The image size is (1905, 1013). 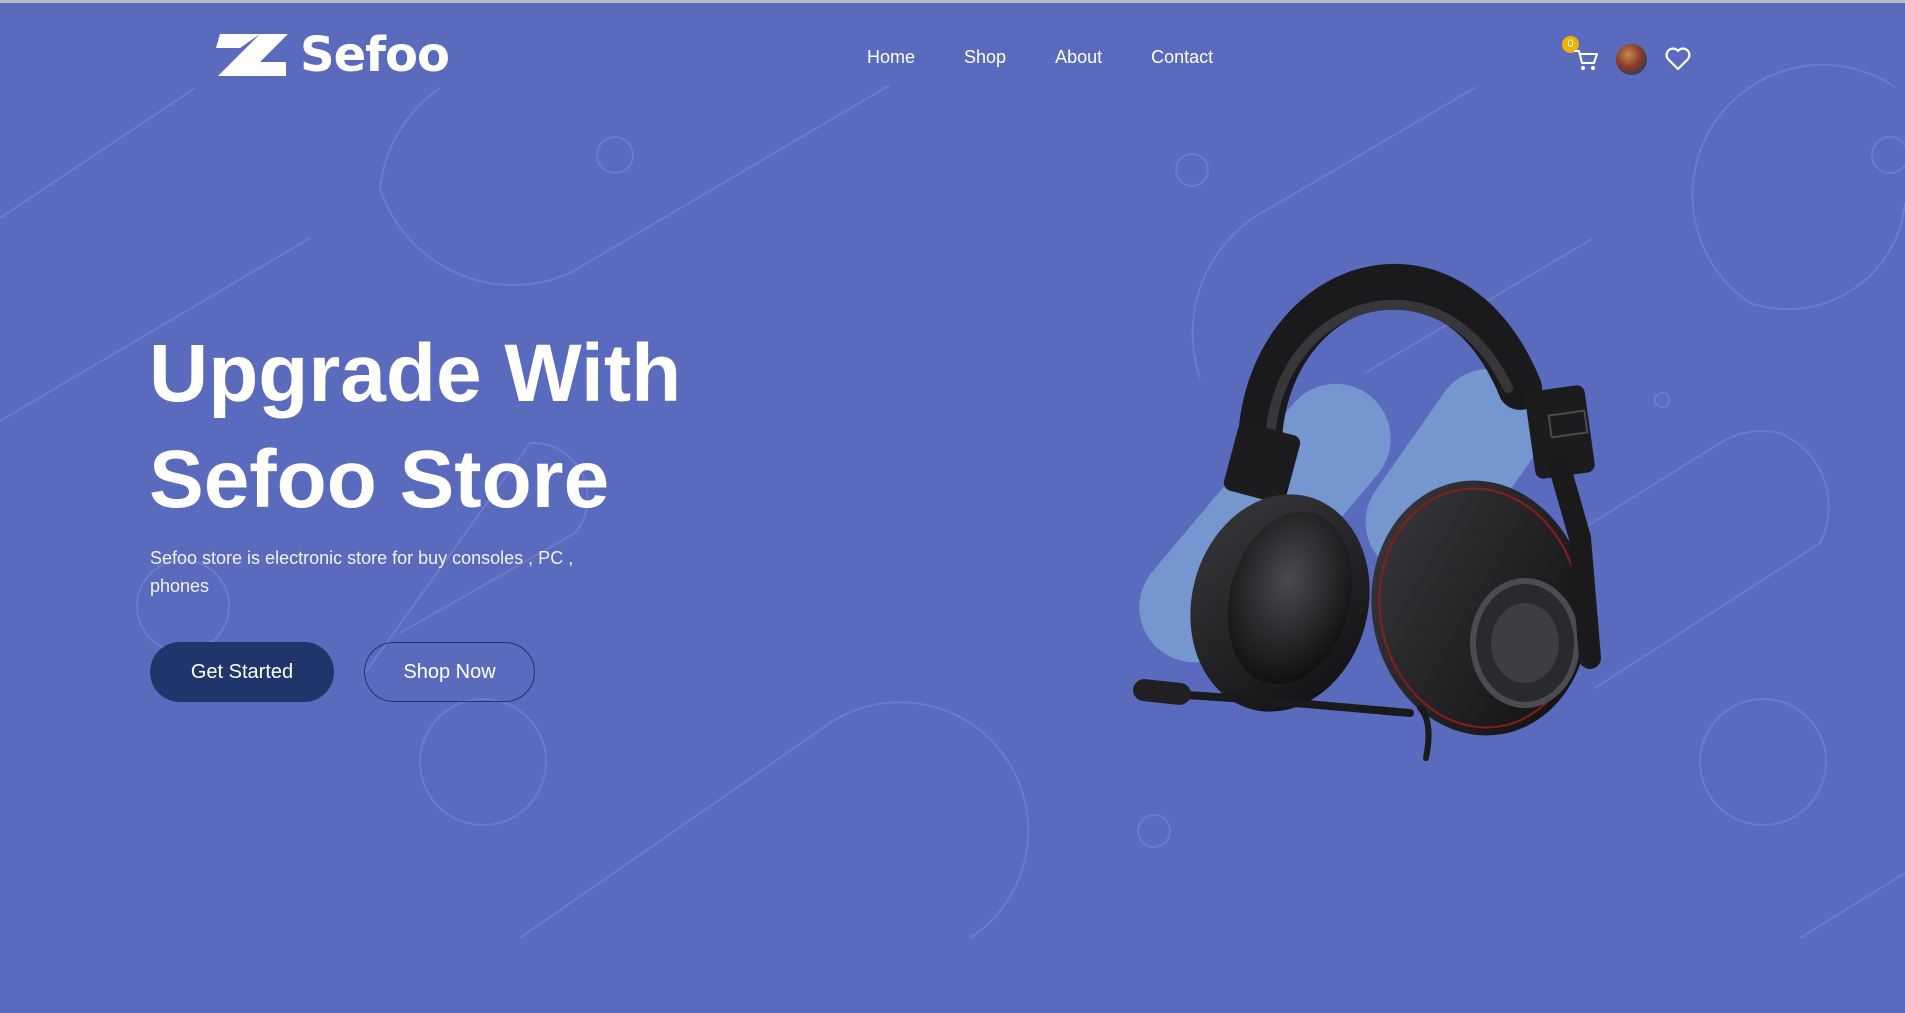 What do you see at coordinates (1367, 512) in the screenshot?
I see `headphones-image` at bounding box center [1367, 512].